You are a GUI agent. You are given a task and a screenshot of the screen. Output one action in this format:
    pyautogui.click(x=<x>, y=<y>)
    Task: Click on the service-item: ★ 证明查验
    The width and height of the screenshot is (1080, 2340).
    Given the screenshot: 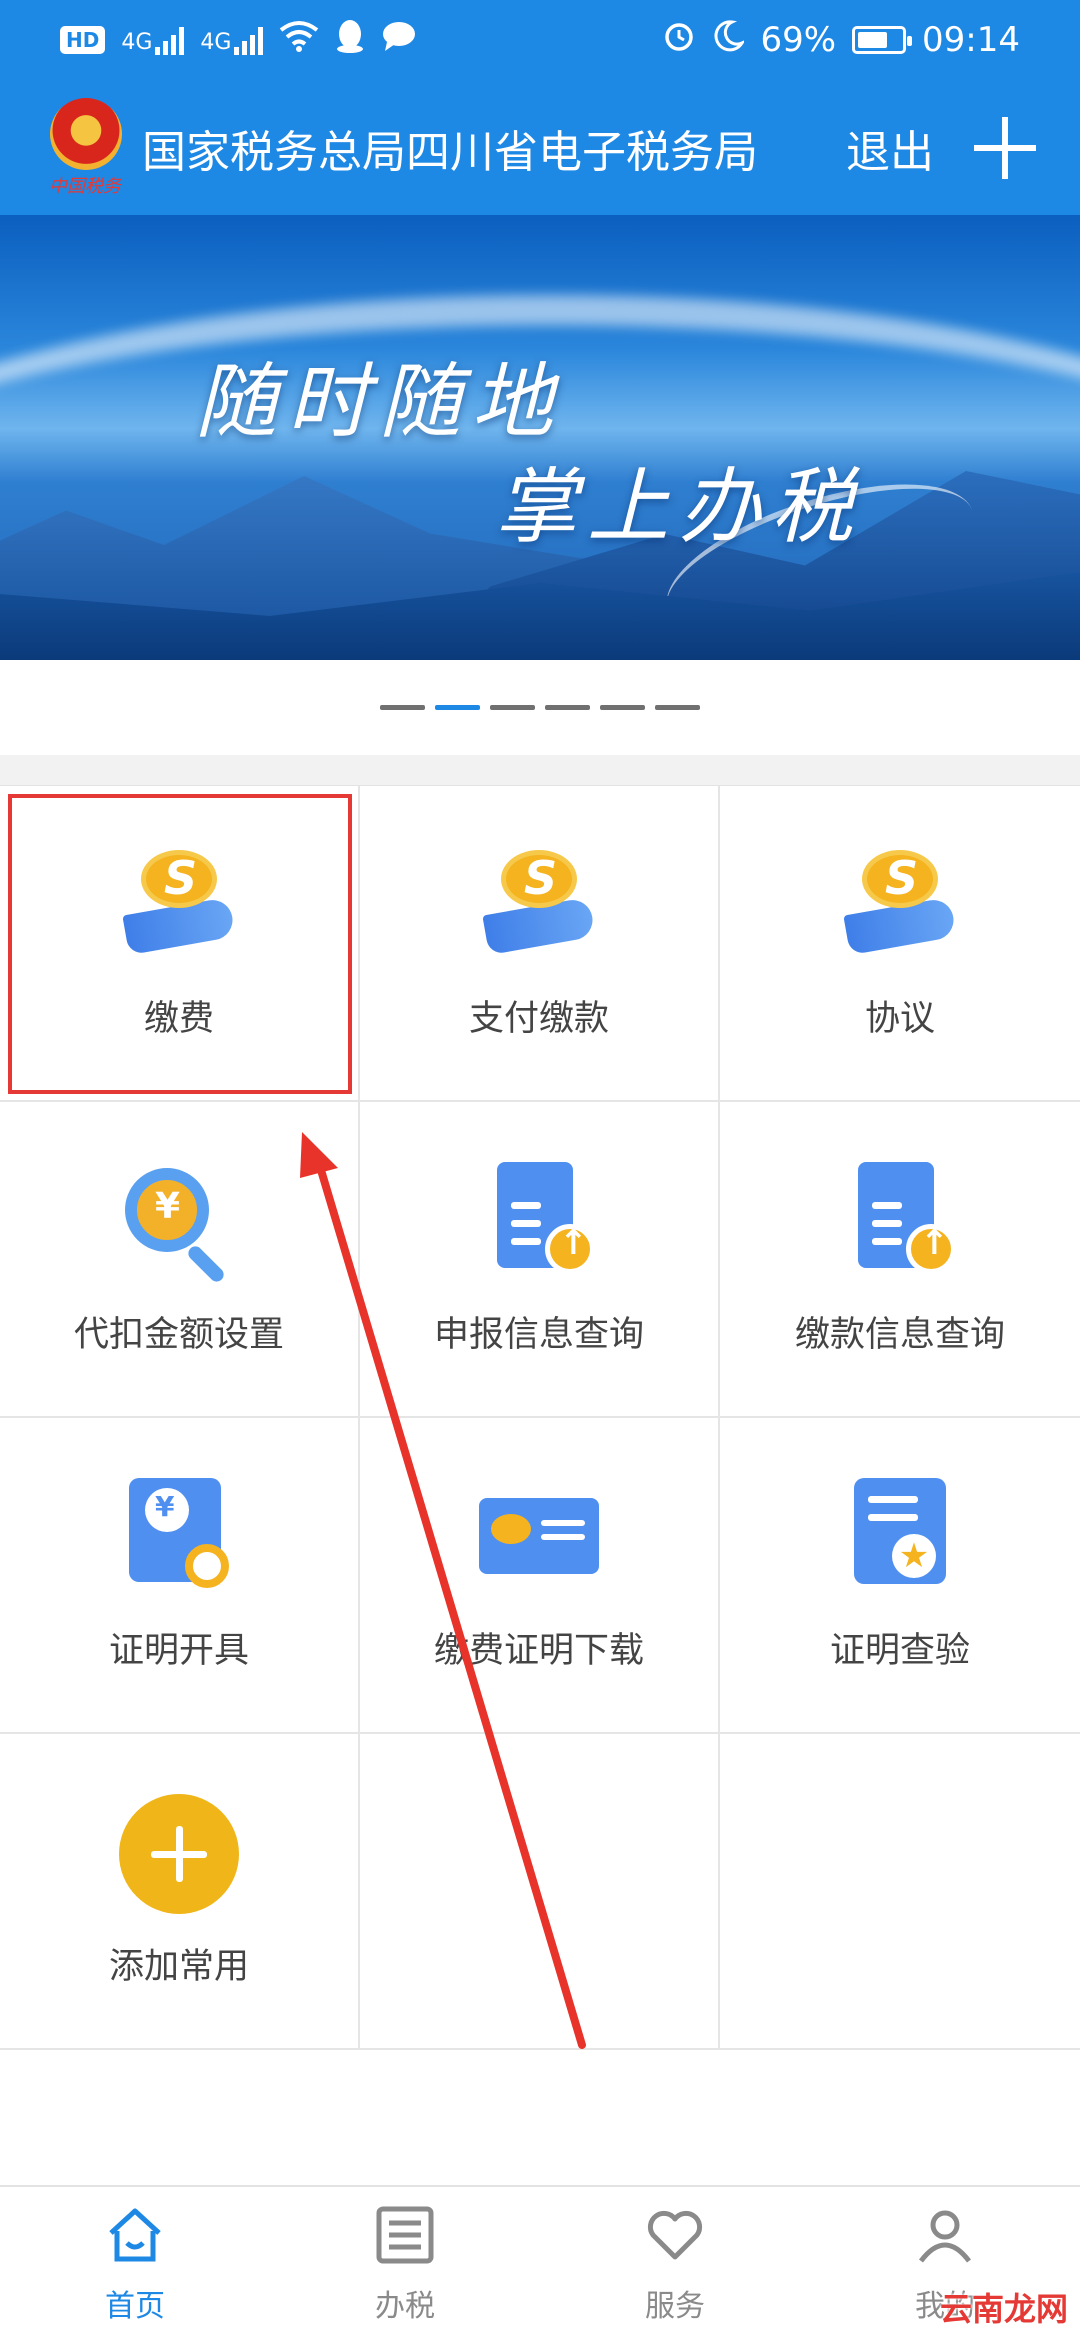 What is the action you would take?
    pyautogui.click(x=900, y=1576)
    